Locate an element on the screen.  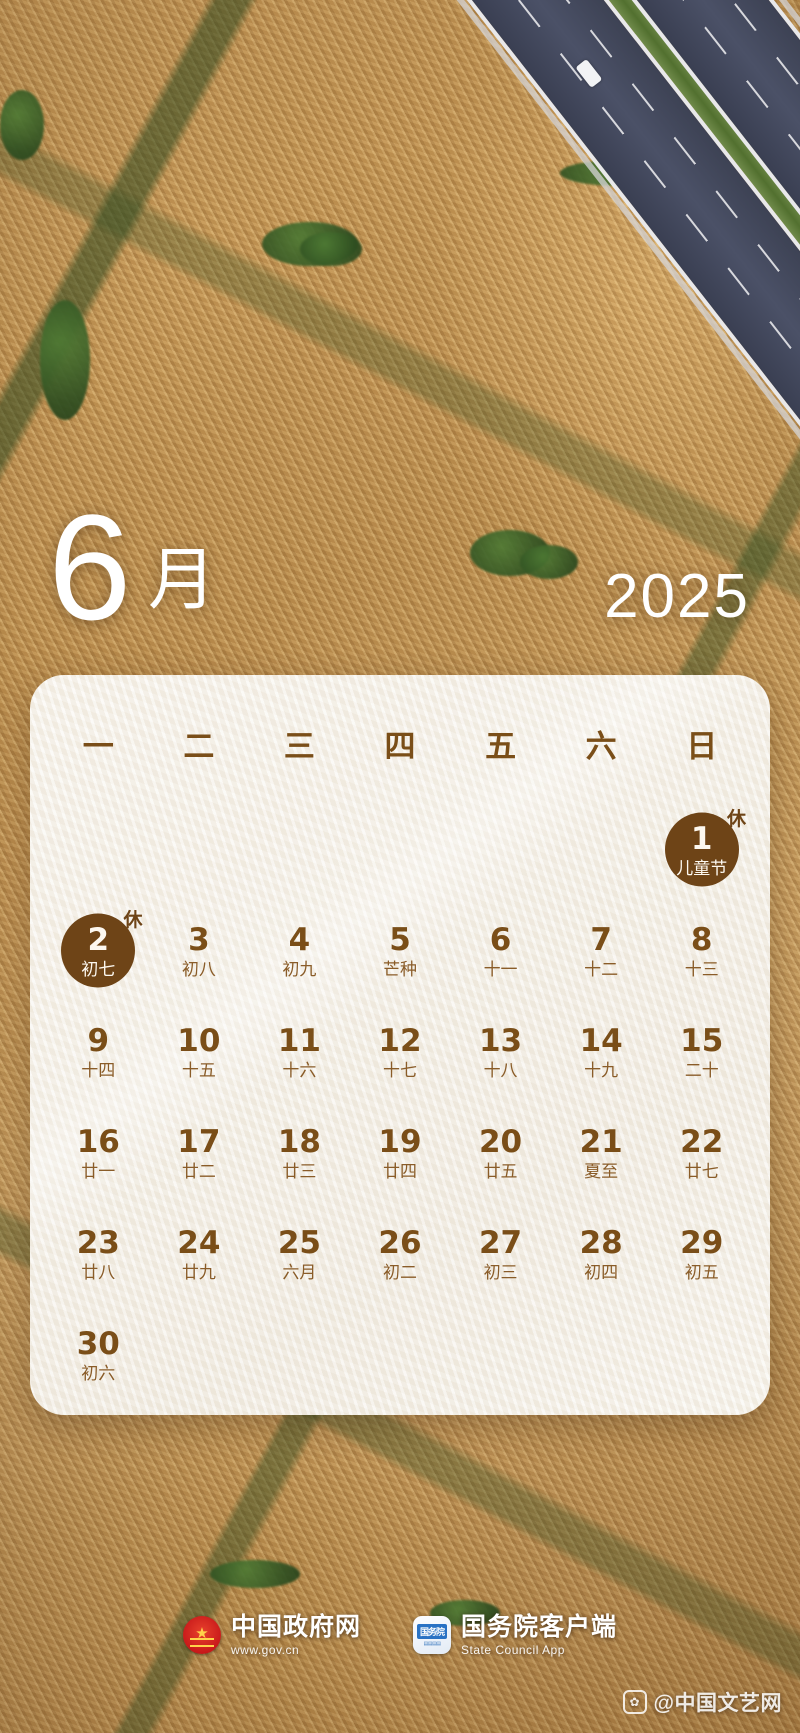
day-lunar-label: 初八 is located at coordinates (198, 970).